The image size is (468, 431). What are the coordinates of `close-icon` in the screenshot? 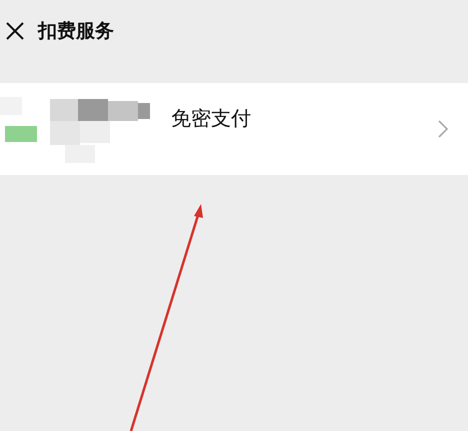 It's located at (15, 31).